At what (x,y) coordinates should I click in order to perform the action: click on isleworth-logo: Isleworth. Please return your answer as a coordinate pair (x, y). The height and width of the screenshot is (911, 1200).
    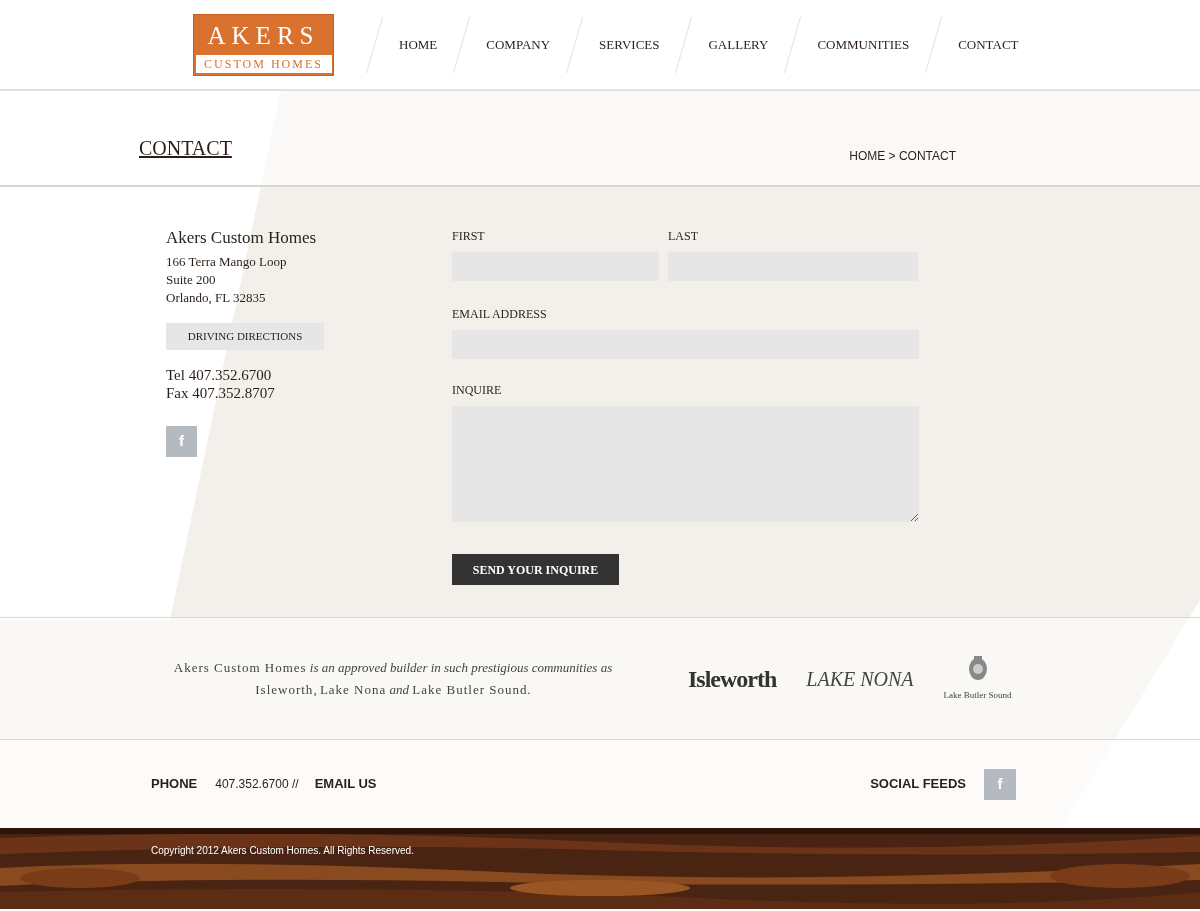
    Looking at the image, I should click on (732, 679).